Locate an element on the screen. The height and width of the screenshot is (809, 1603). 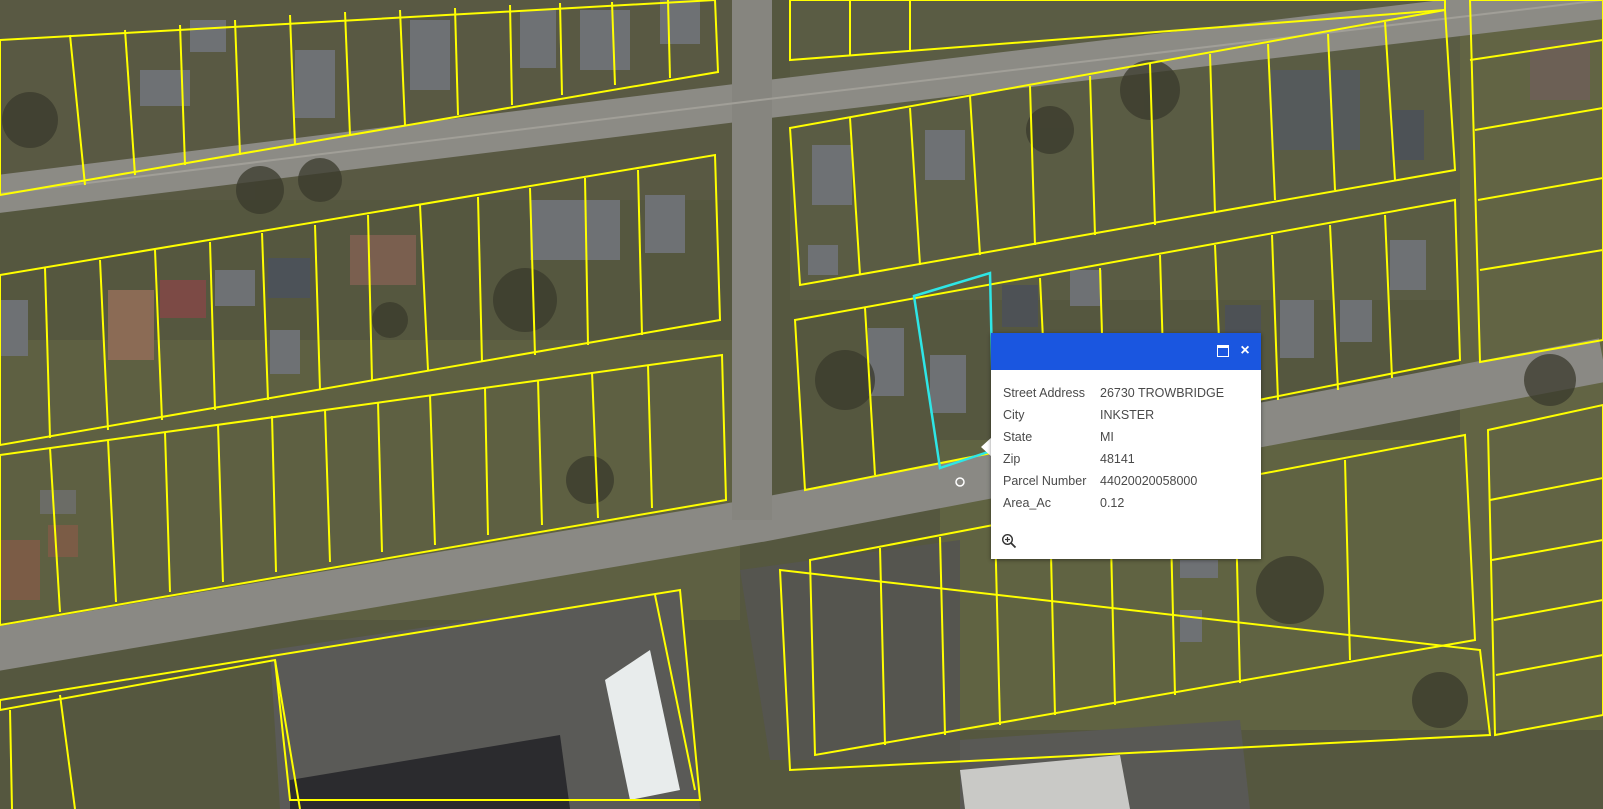
attribute-value: 44020020058000 is located at coordinates (1149, 481).